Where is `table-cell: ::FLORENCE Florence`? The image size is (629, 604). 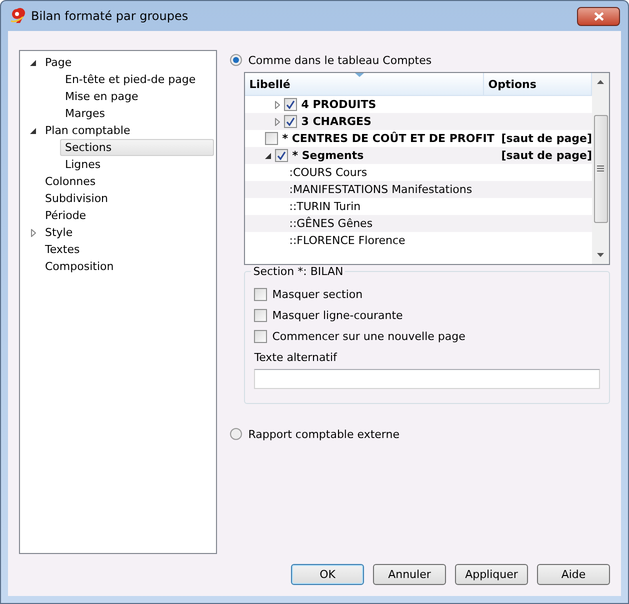 table-cell: ::FLORENCE Florence is located at coordinates (347, 240).